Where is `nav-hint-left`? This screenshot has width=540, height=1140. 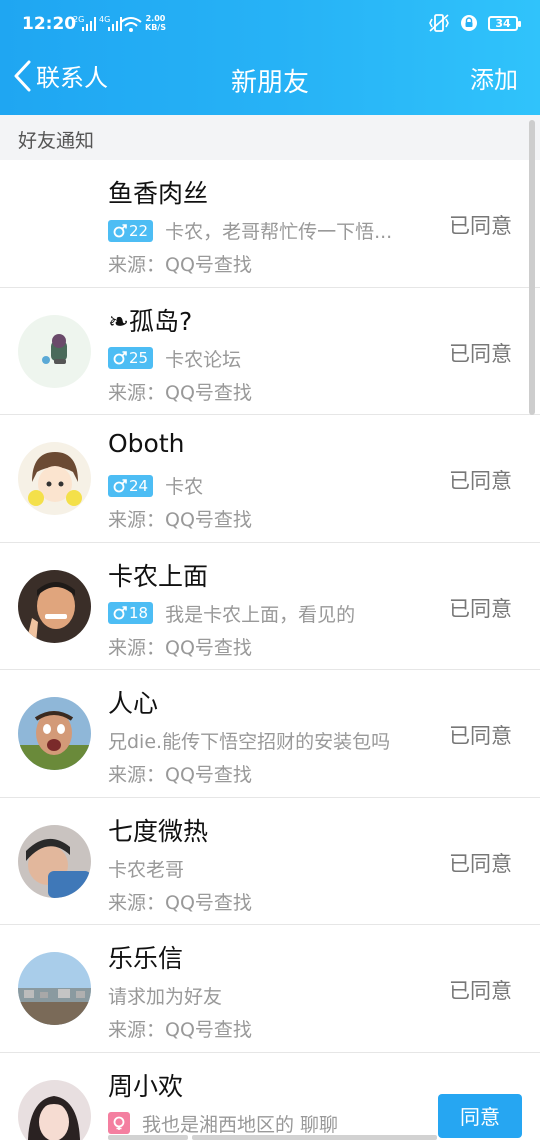
nav-hint-left is located at coordinates (148, 1137).